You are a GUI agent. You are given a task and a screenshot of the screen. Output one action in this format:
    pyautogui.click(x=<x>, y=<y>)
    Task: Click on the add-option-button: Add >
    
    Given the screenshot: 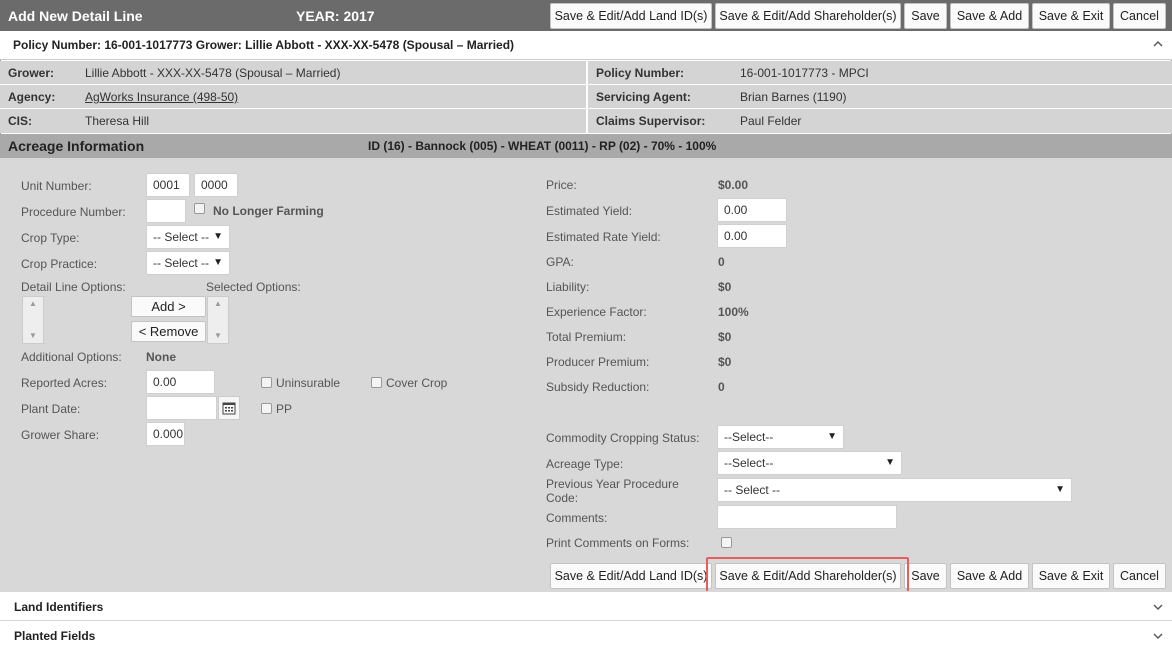 What is the action you would take?
    pyautogui.click(x=168, y=306)
    